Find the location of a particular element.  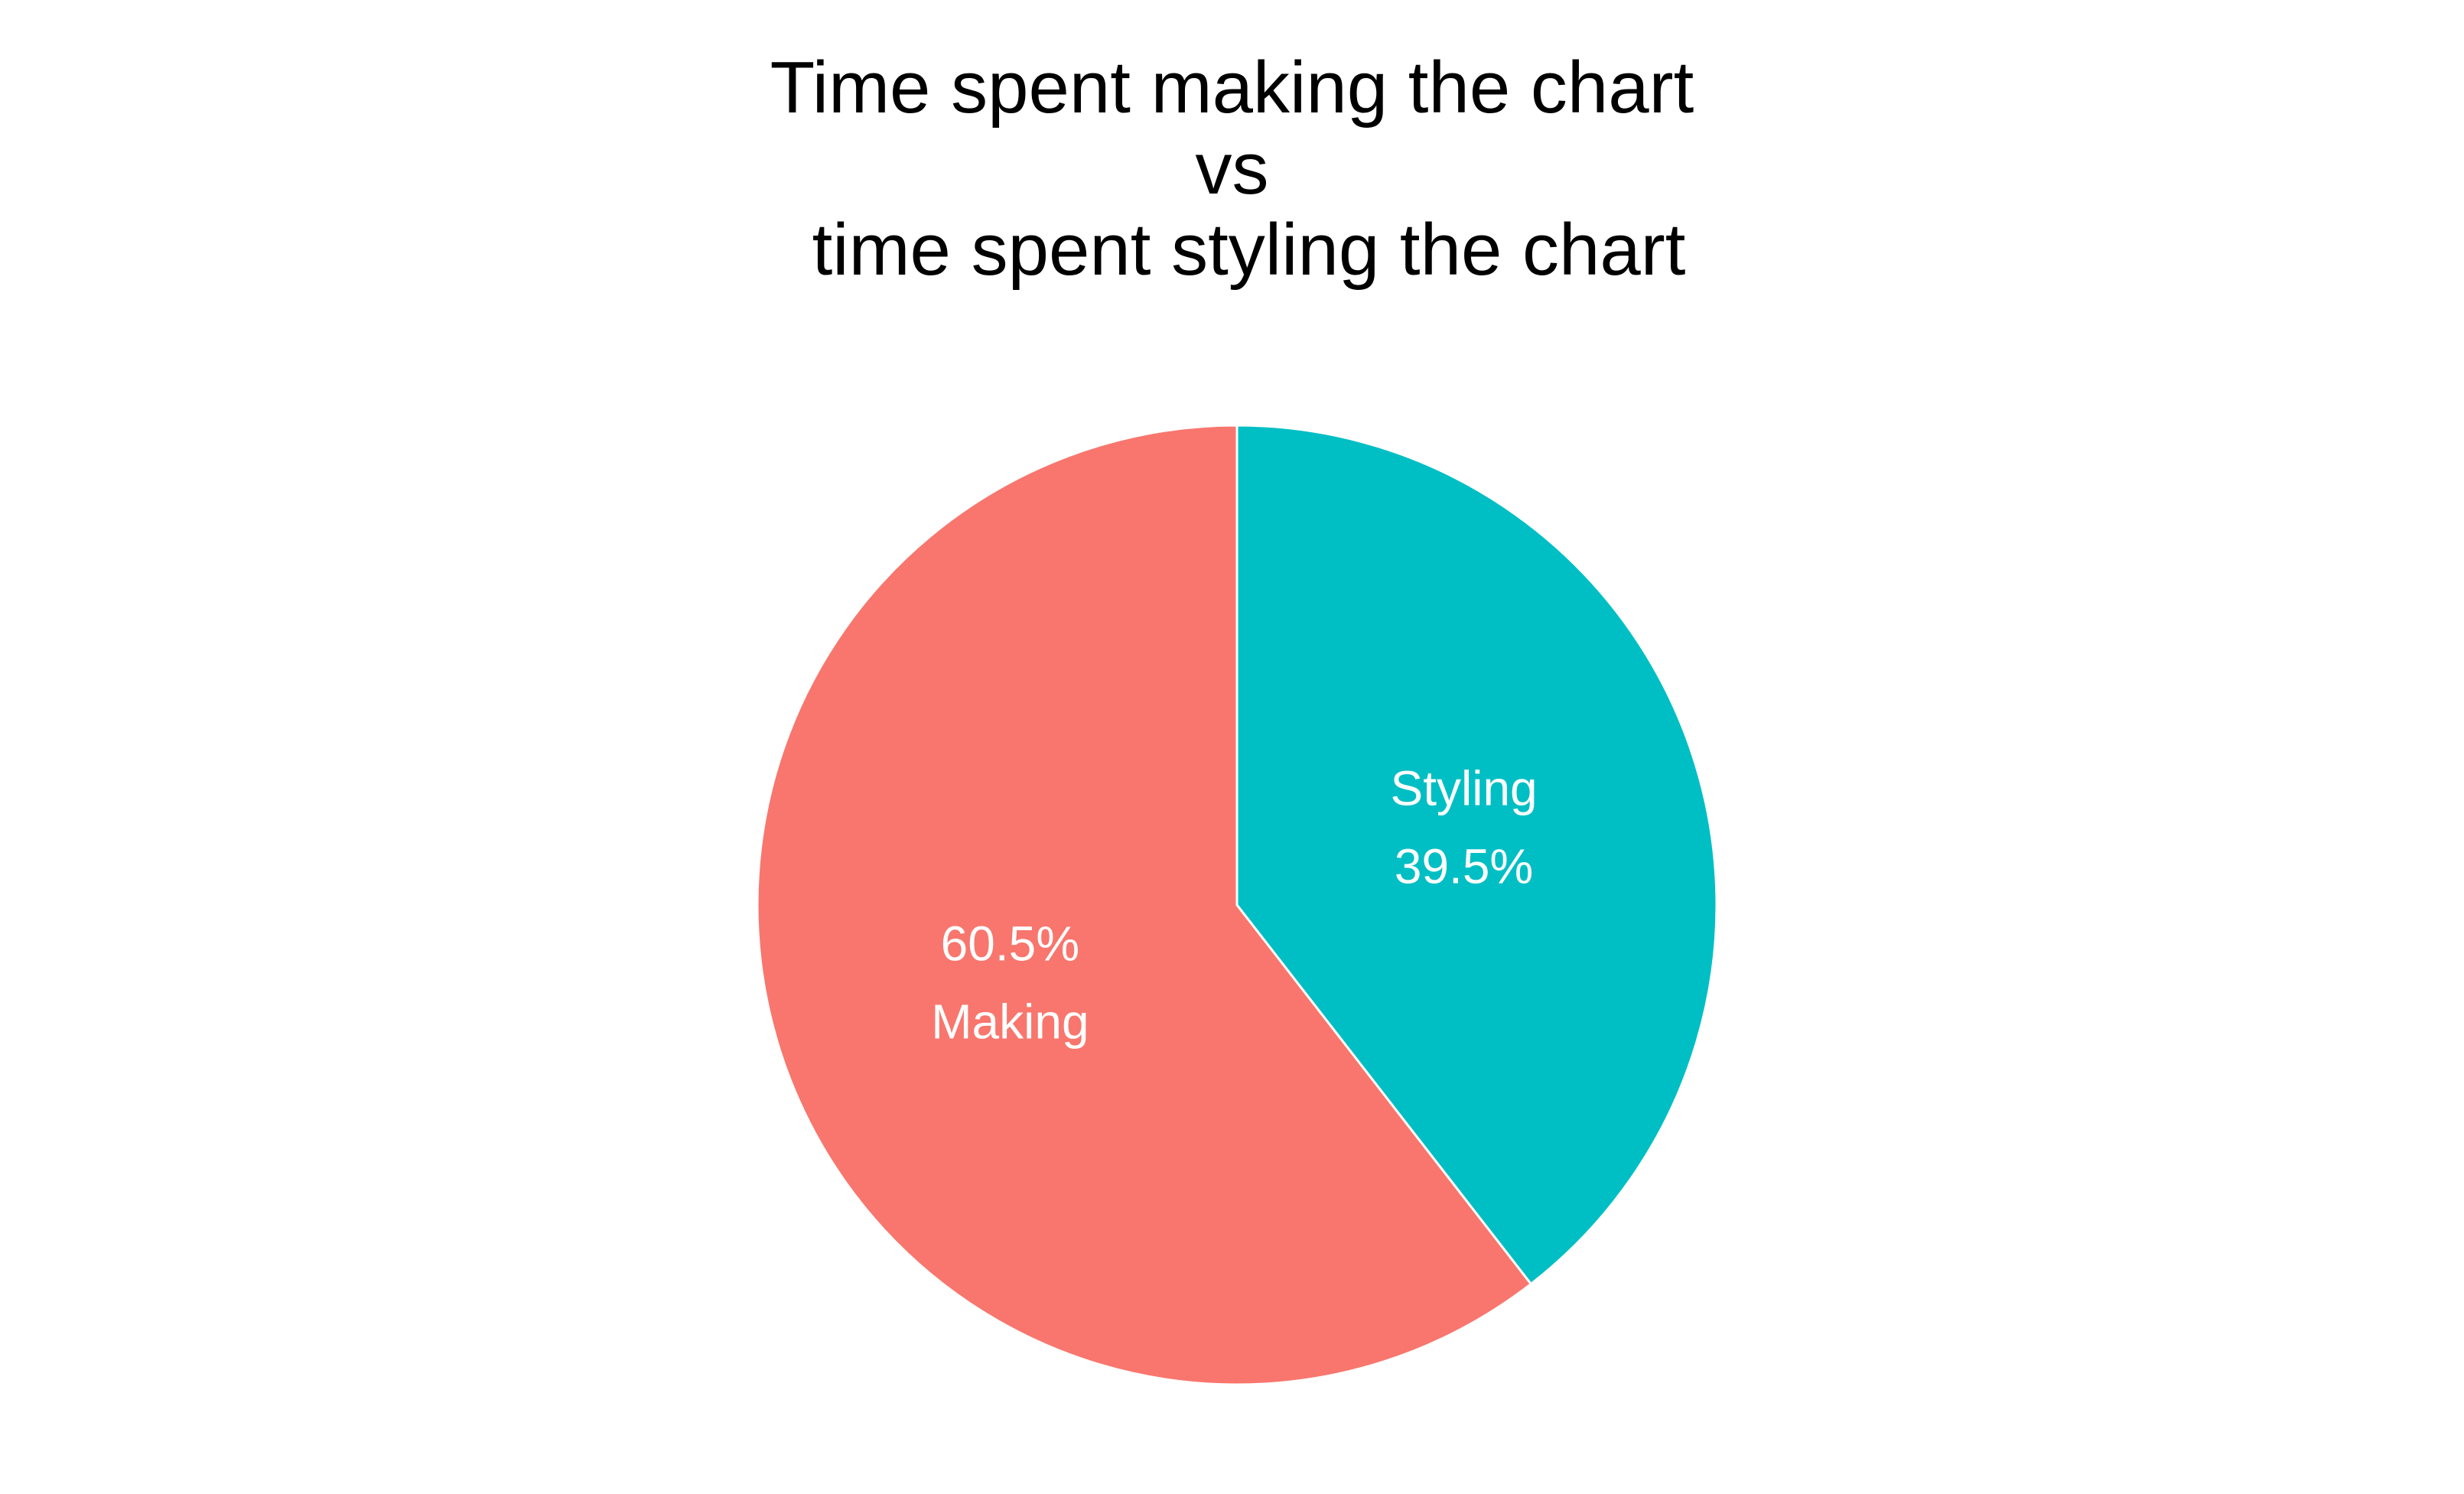

pie-label-styling-line-2: 39.5% is located at coordinates (1464, 866).